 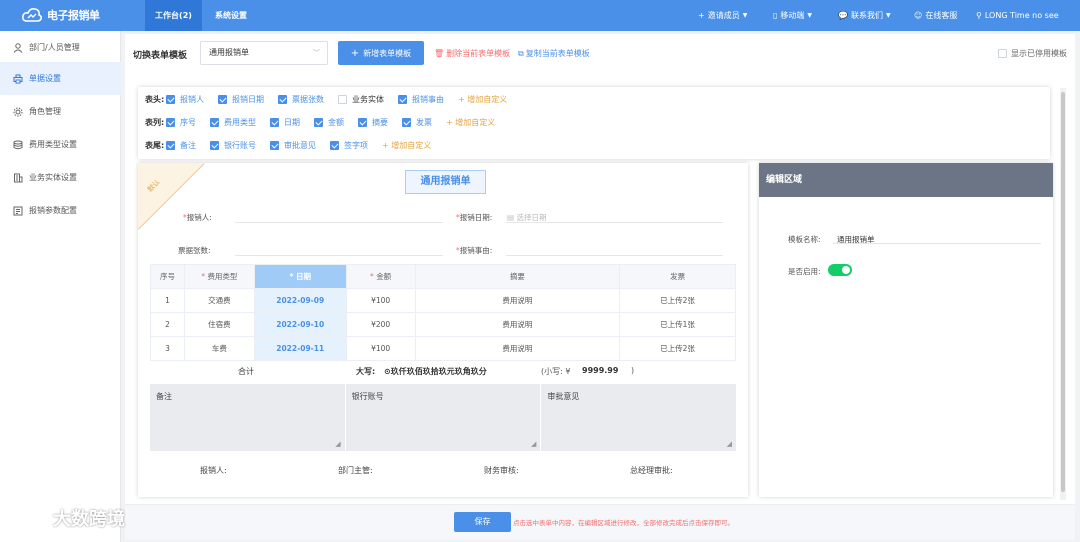 What do you see at coordinates (474, 217) in the screenshot?
I see `date-field-label: *报销日期:` at bounding box center [474, 217].